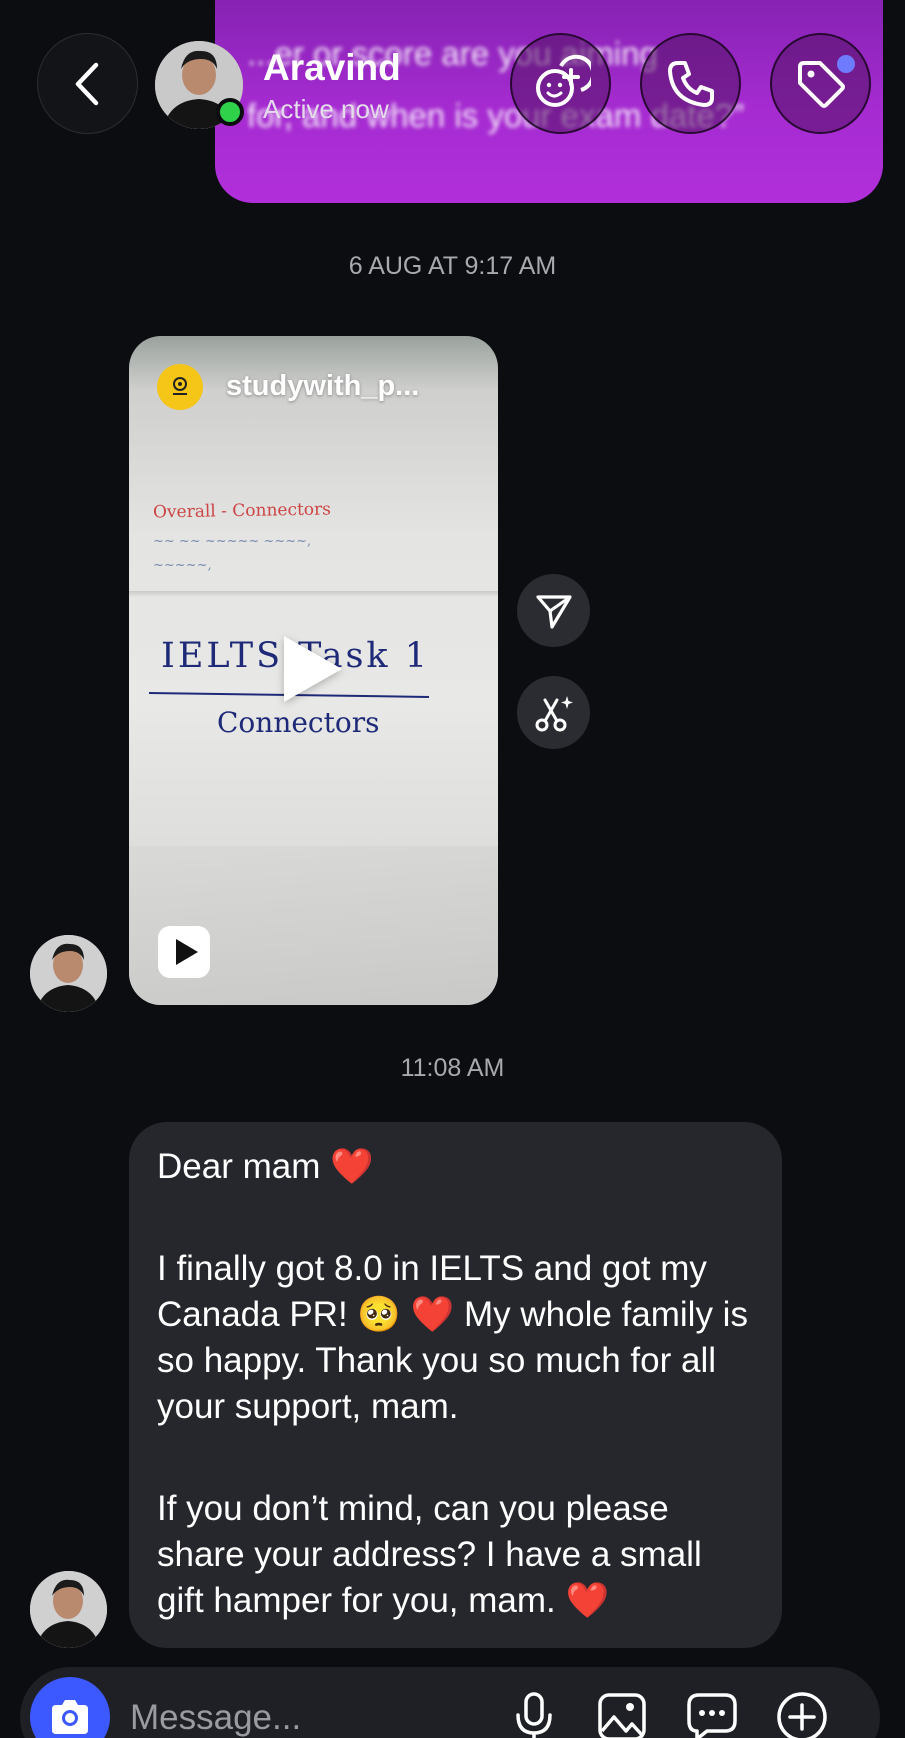  I want to click on effects-button, so click(560, 83).